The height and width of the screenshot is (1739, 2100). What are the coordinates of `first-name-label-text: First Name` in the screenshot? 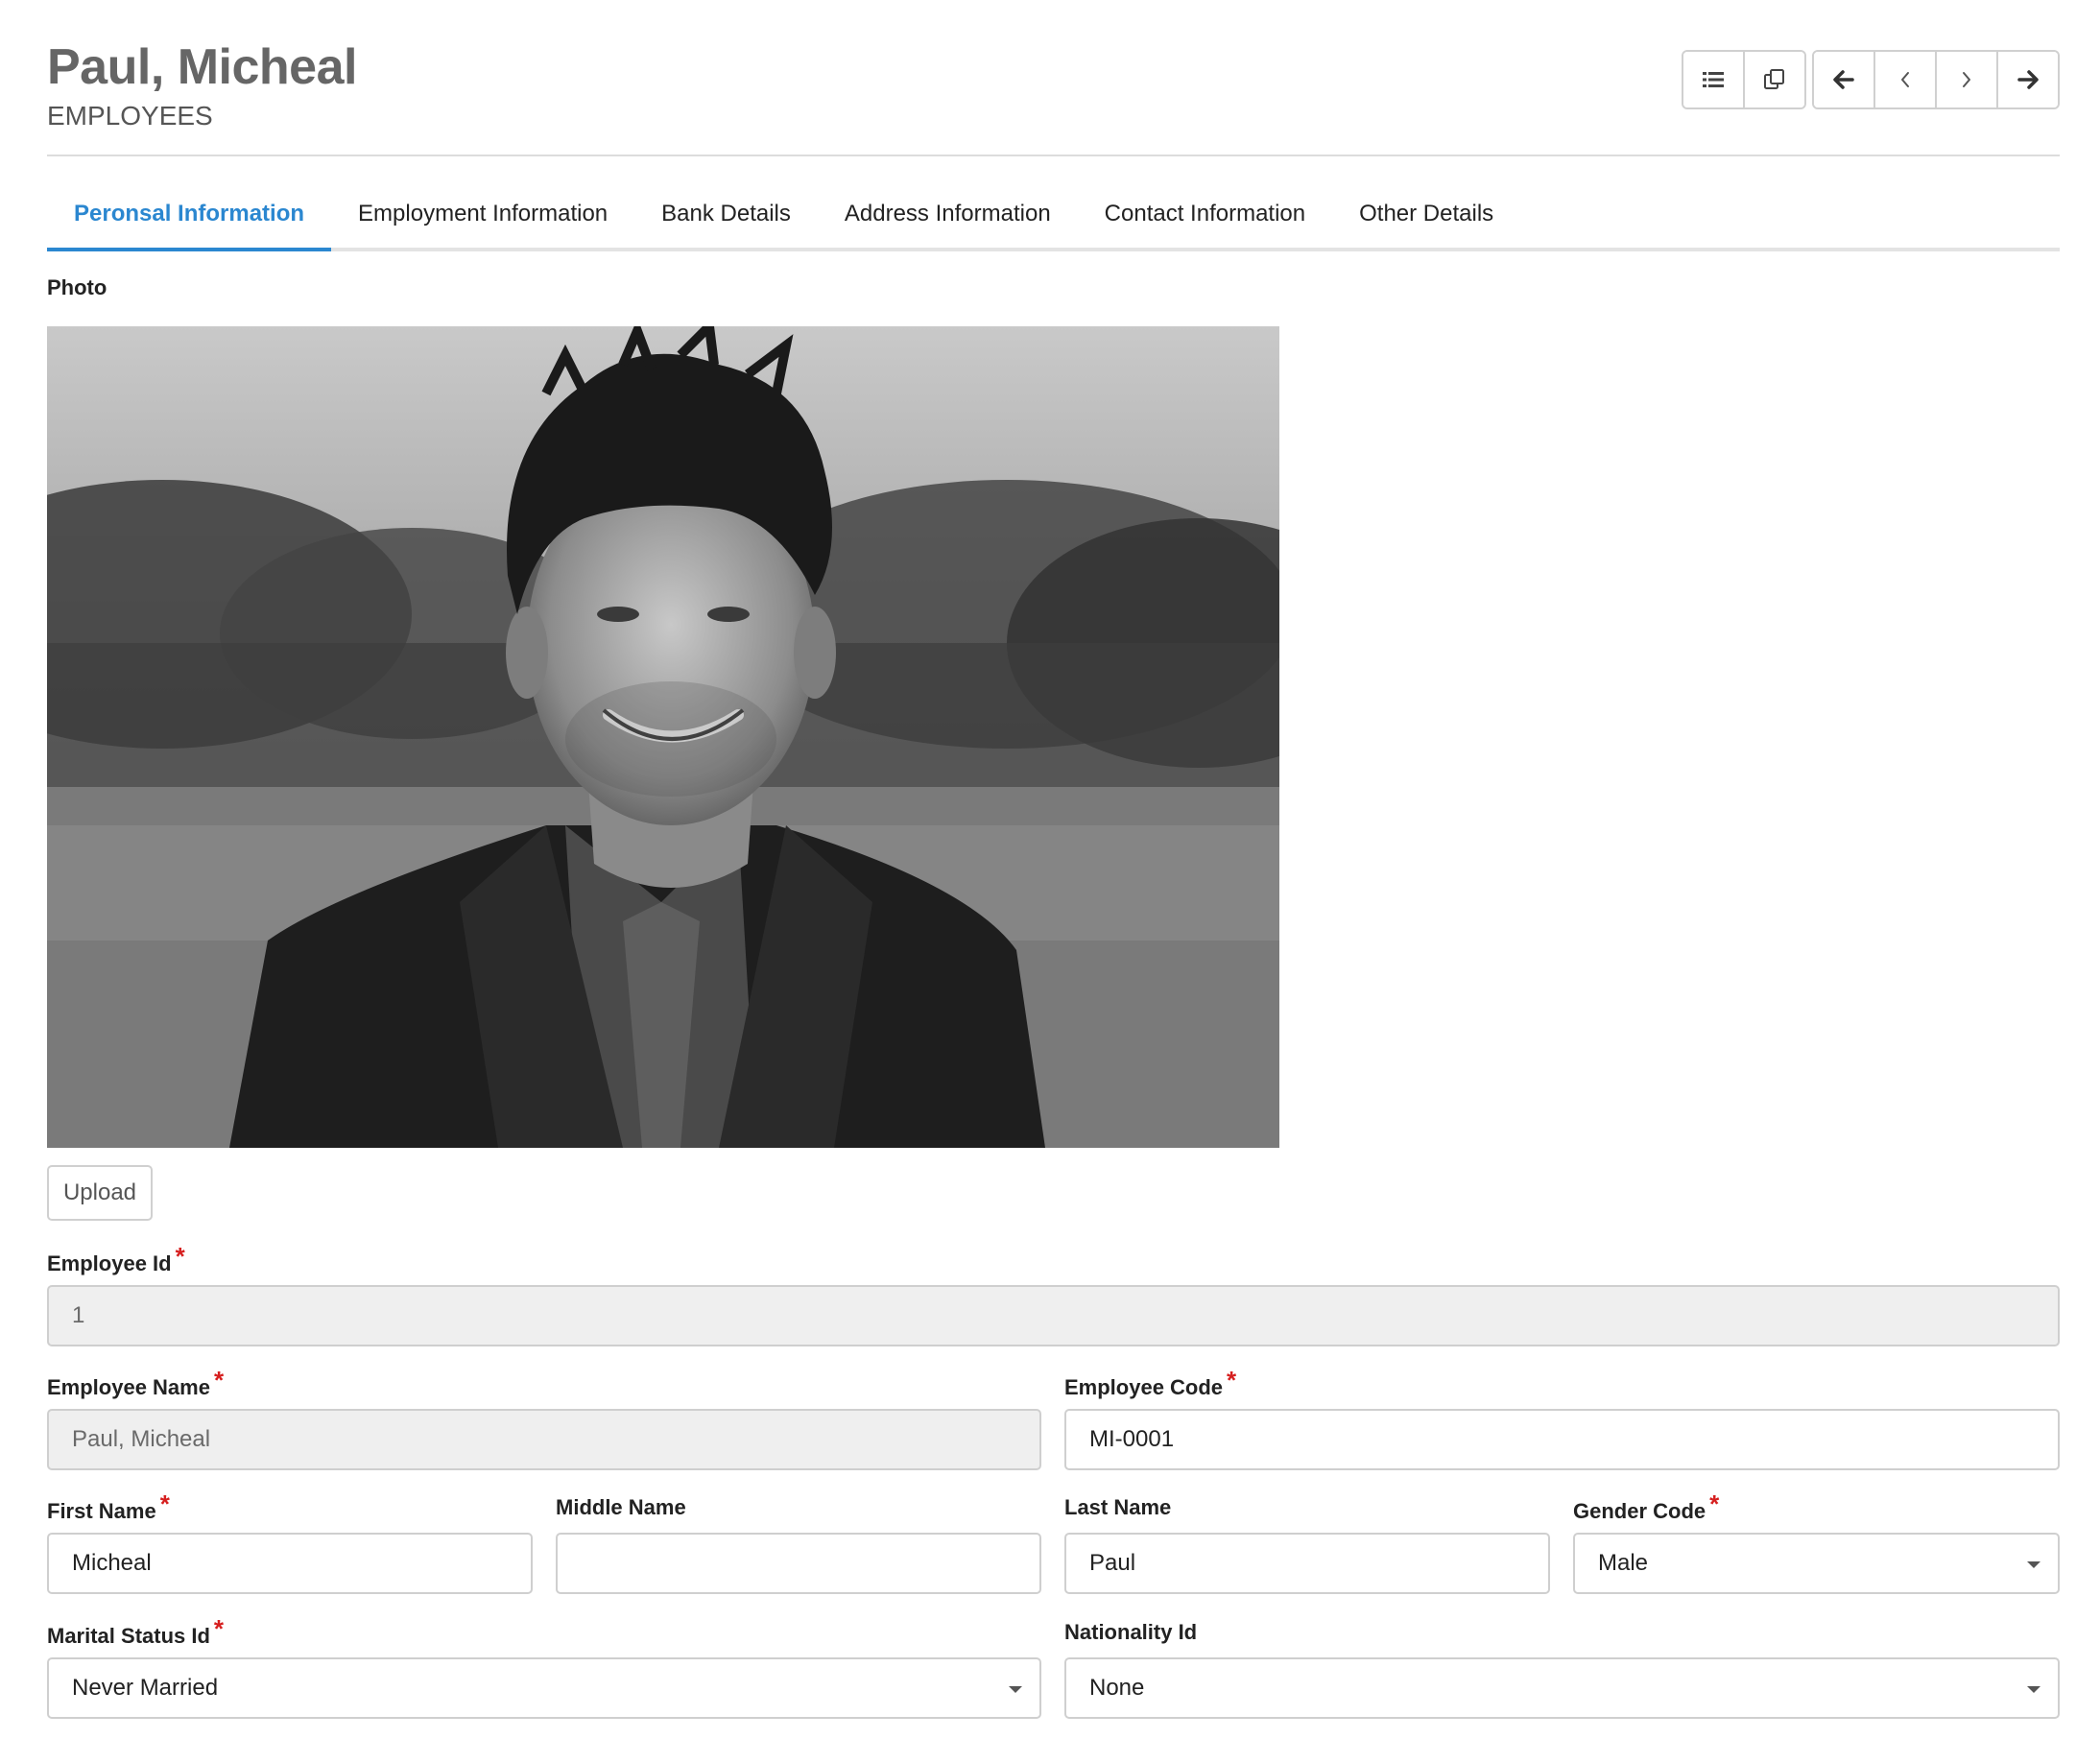 It's located at (101, 1511).